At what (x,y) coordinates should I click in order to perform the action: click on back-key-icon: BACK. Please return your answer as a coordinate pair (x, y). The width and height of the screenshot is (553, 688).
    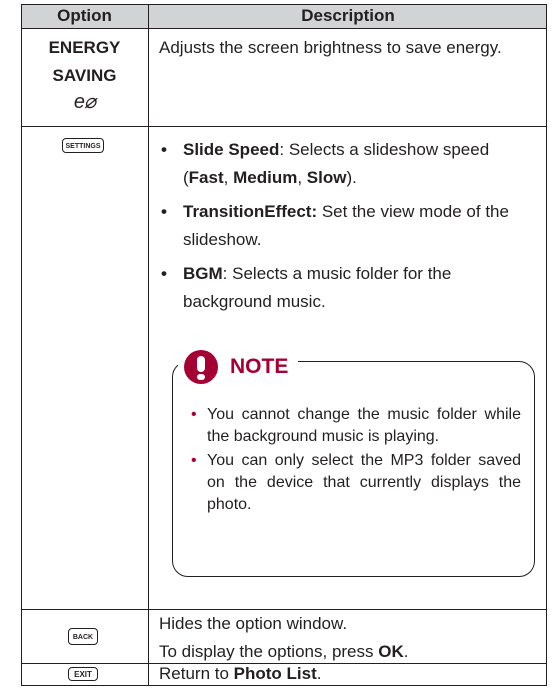
    Looking at the image, I should click on (83, 636).